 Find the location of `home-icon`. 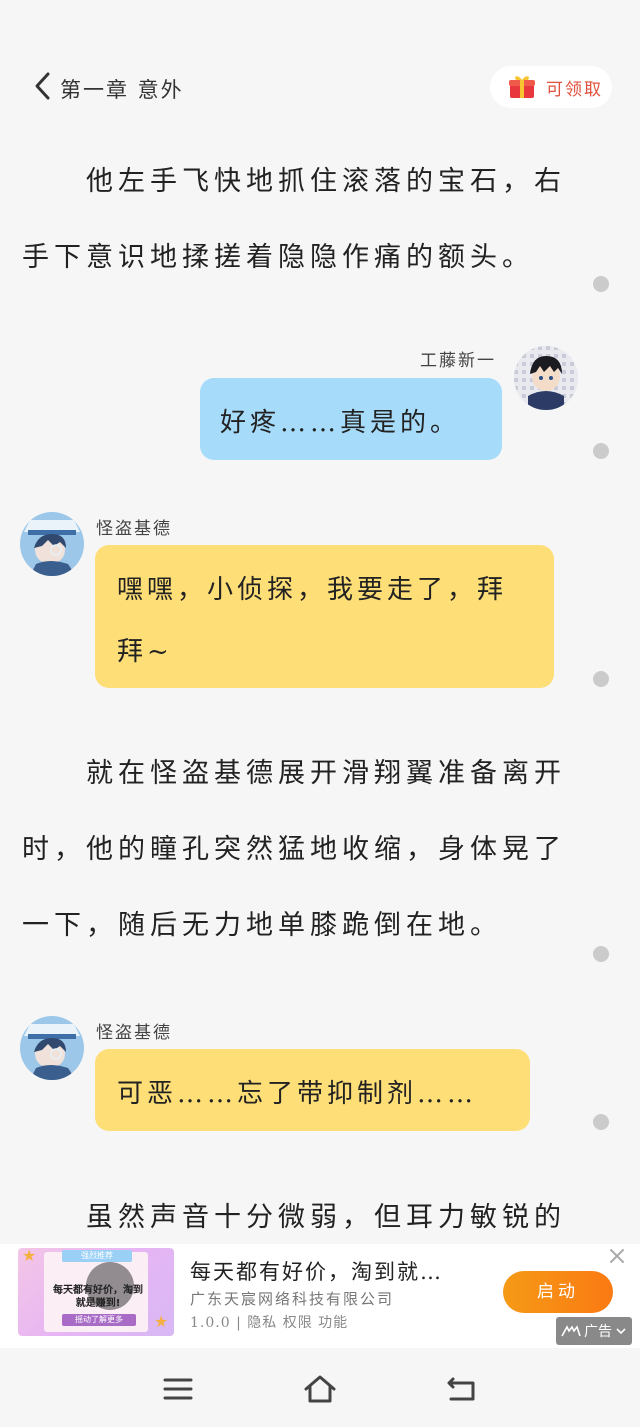

home-icon is located at coordinates (320, 1389).